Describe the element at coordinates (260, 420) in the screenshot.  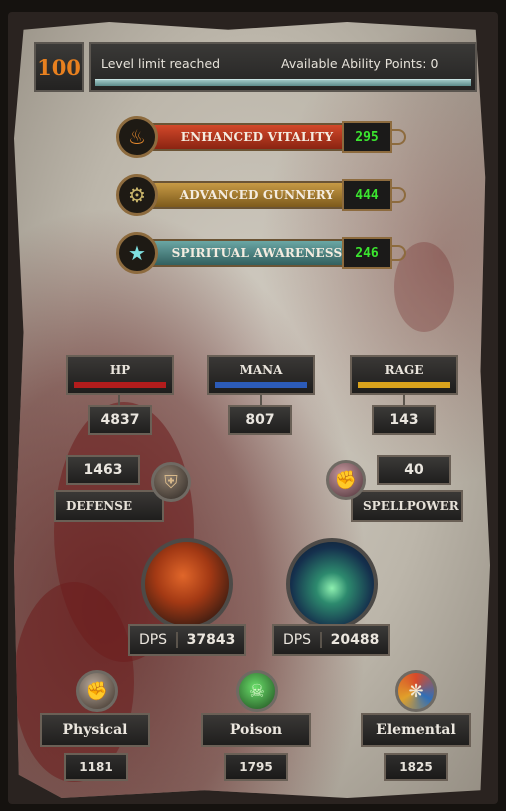
I see `mana-value: 807` at that location.